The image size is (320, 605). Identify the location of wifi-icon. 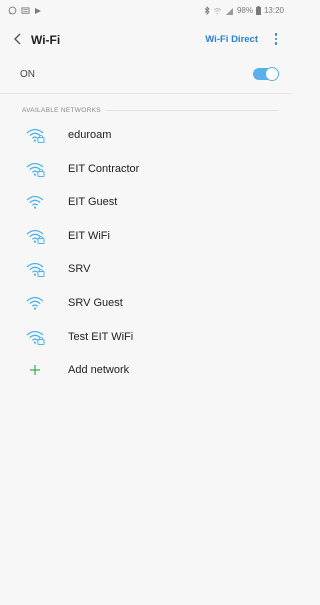
(217, 10).